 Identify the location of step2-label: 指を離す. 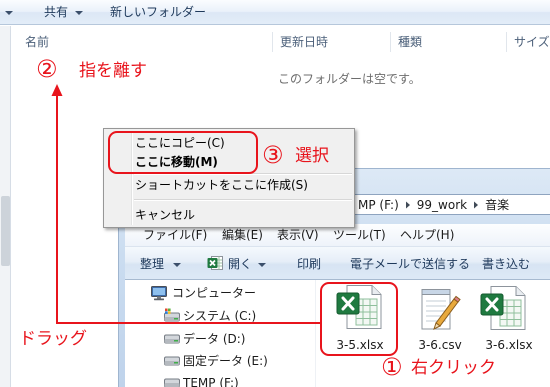
(113, 71).